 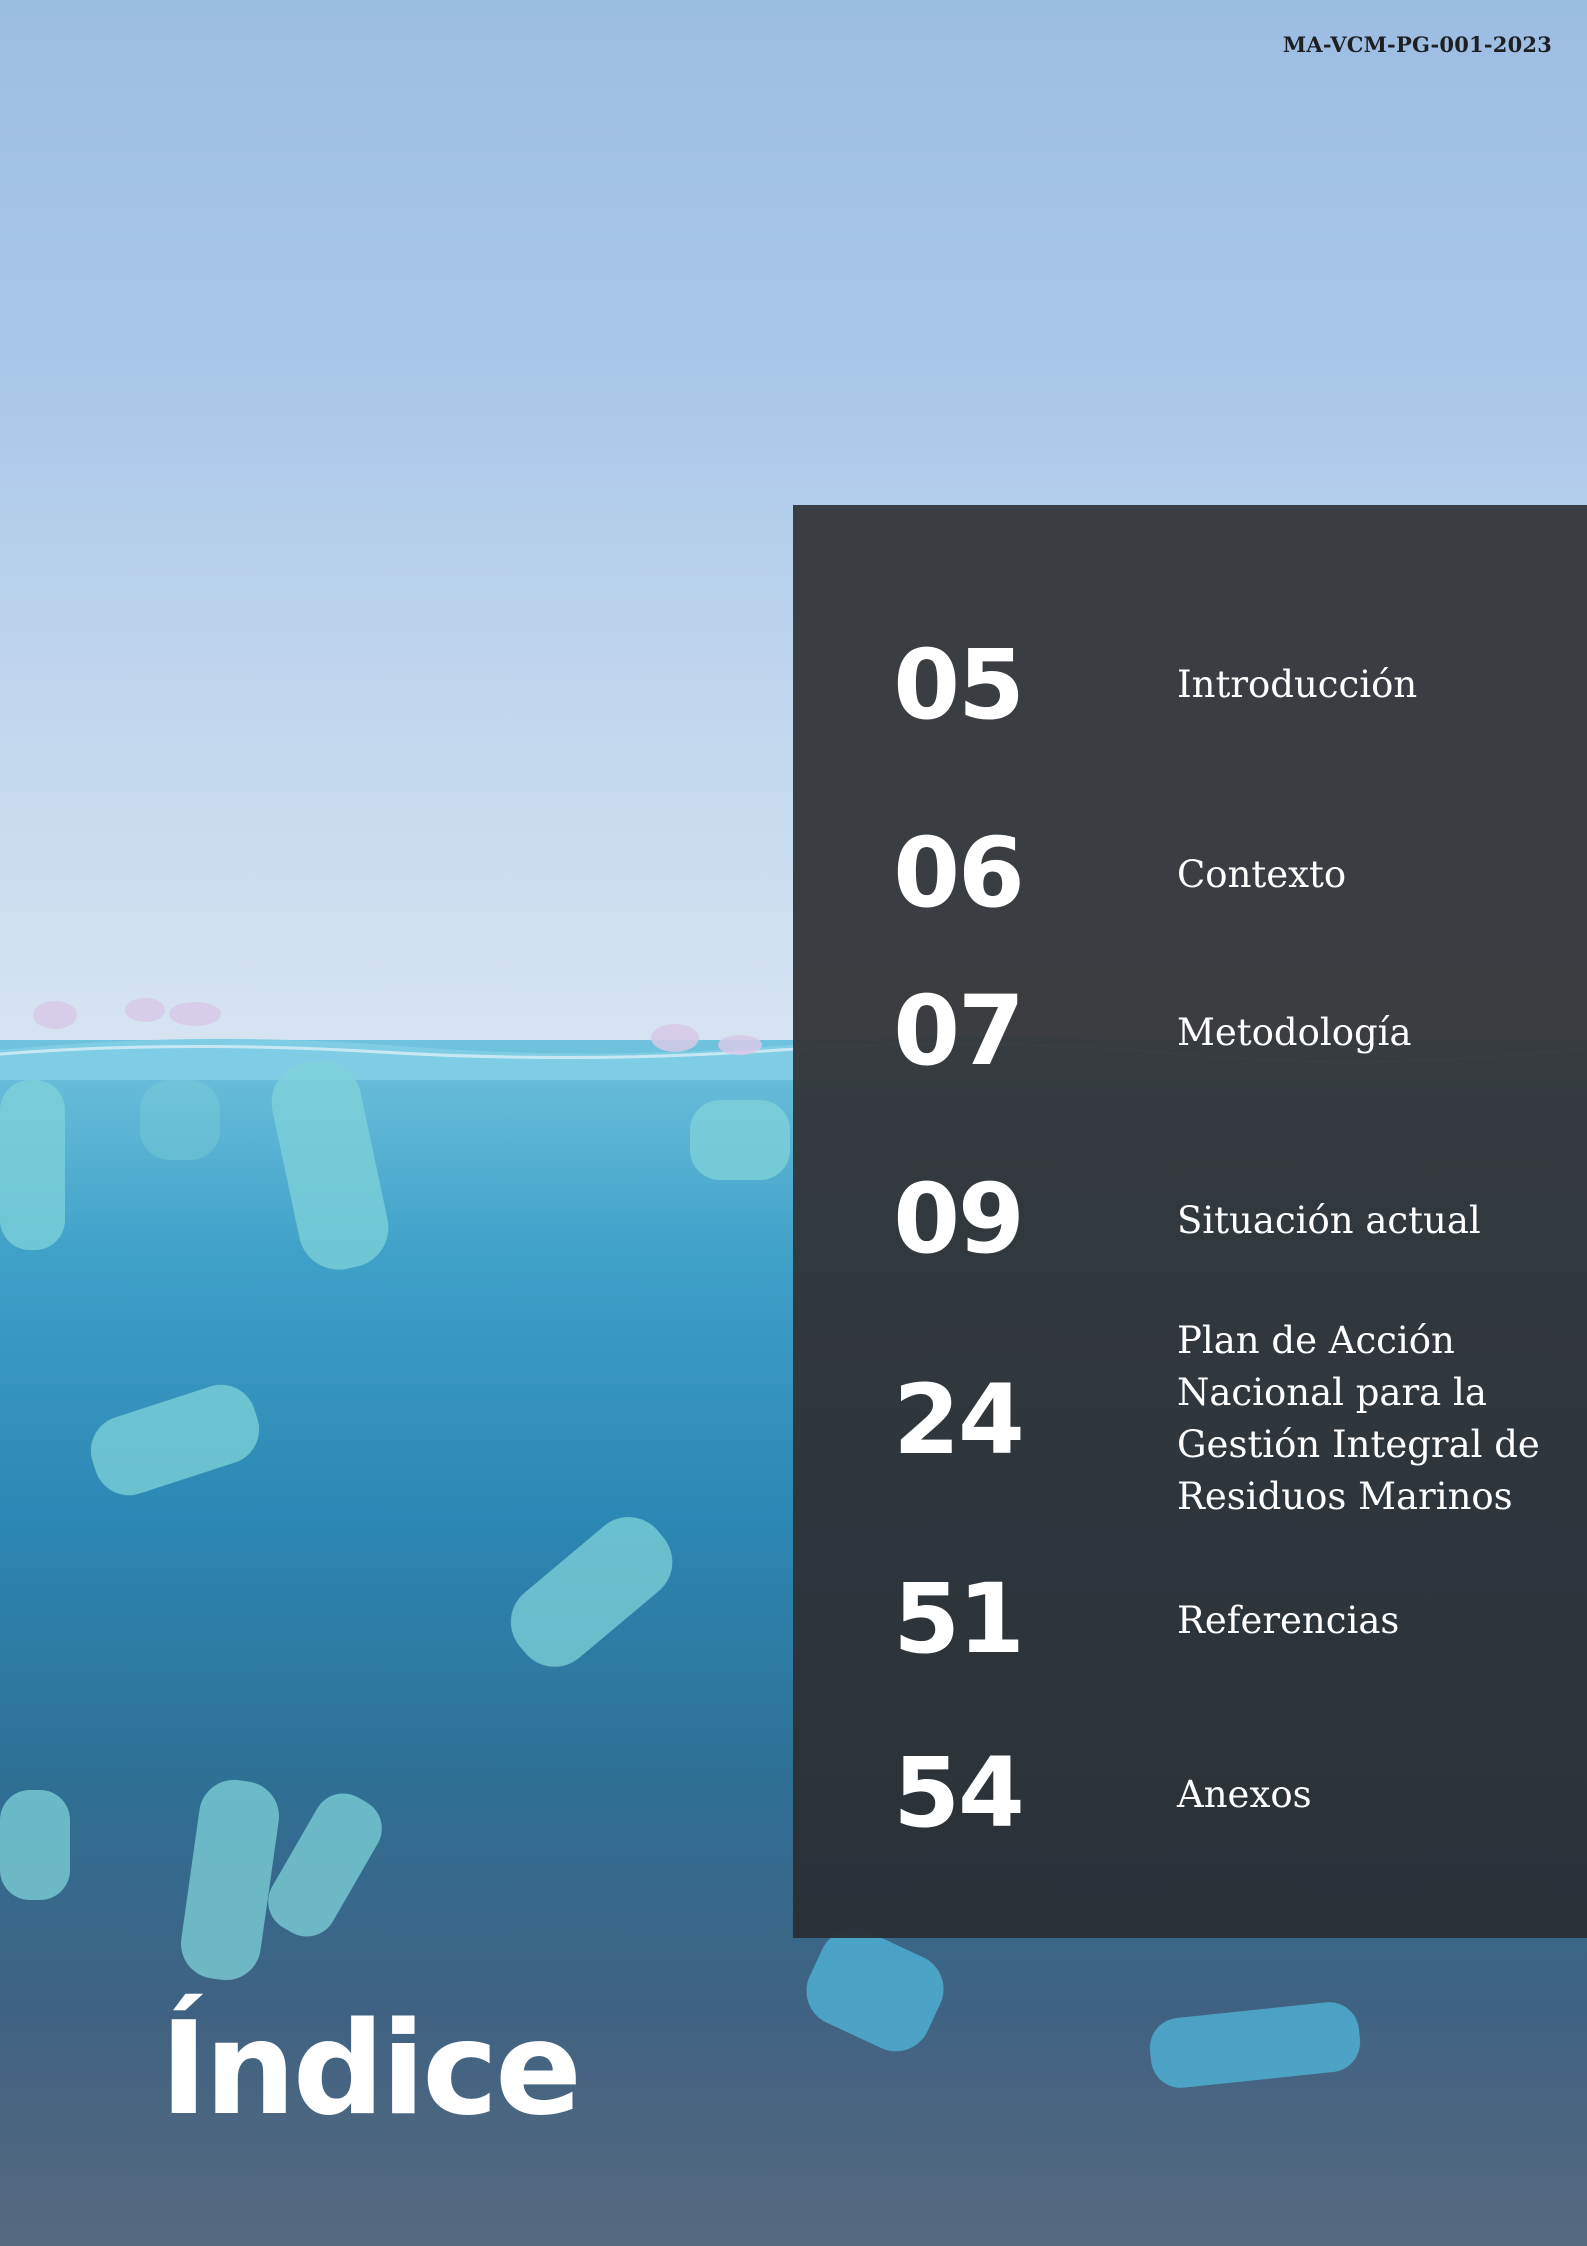 What do you see at coordinates (1417, 44) in the screenshot?
I see `document-code: MA-VCM-PG-001-2023` at bounding box center [1417, 44].